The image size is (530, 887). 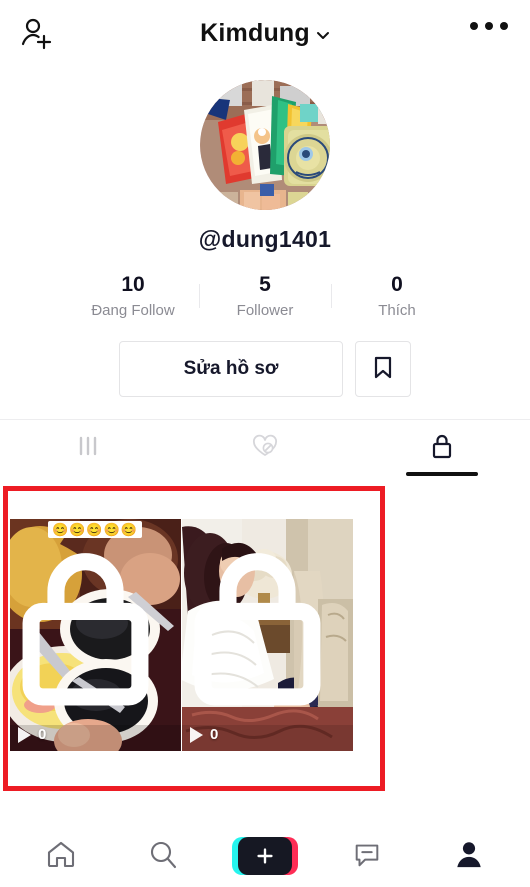 I want to click on nav-home, so click(x=61, y=856).